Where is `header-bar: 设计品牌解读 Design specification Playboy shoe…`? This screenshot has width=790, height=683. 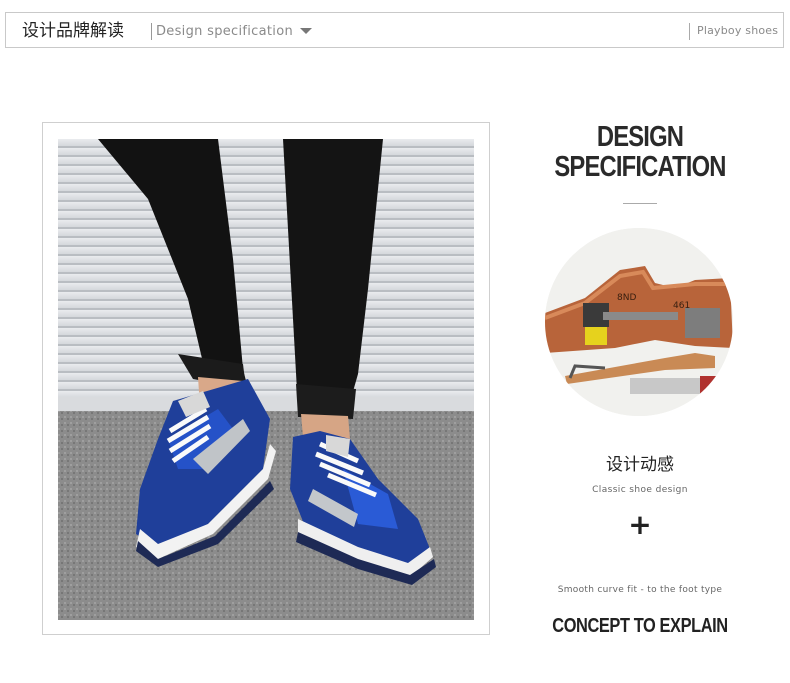
header-bar: 设计品牌解读 Design specification Playboy shoe… is located at coordinates (394, 30).